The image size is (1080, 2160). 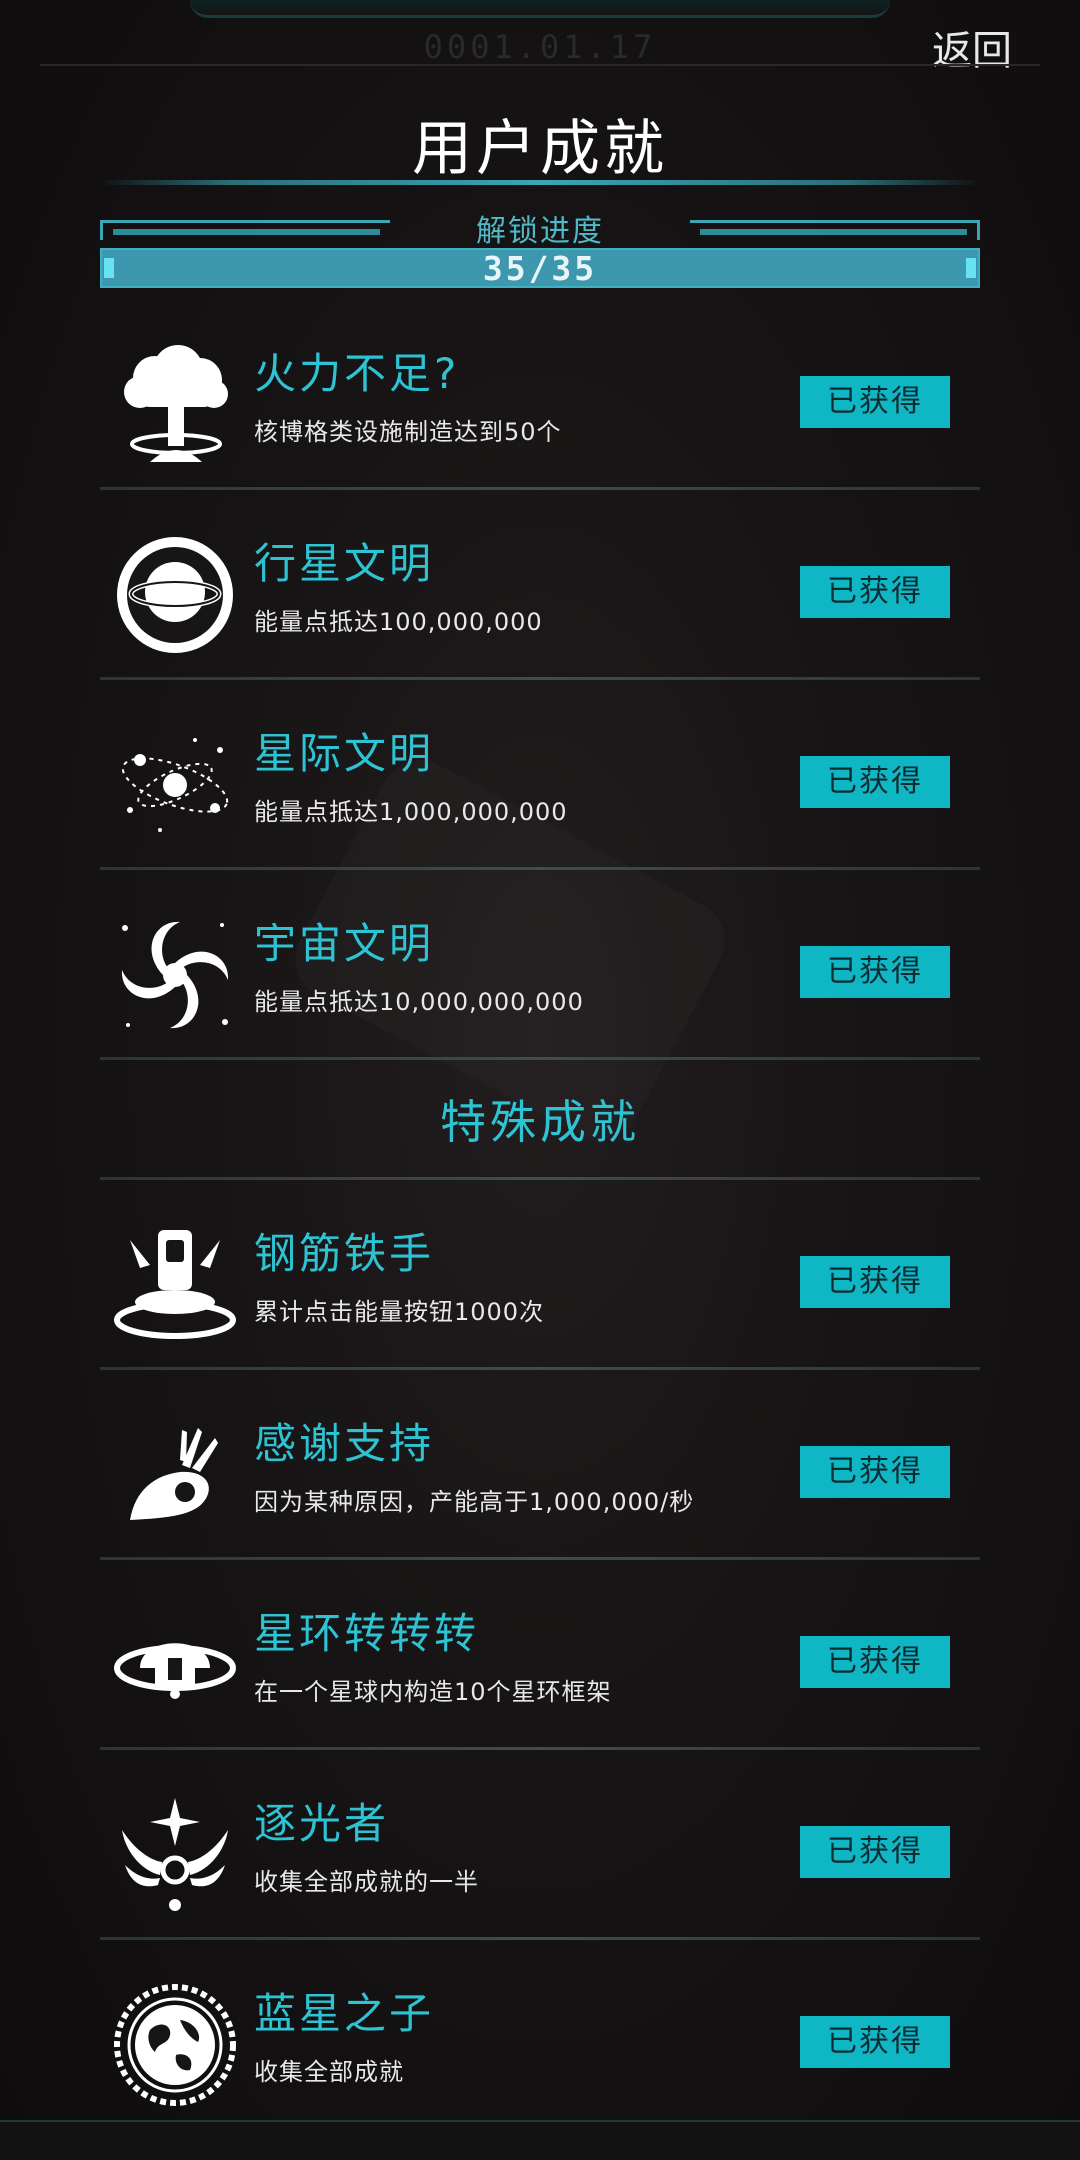 What do you see at coordinates (344, 1253) in the screenshot?
I see `achievement-title: 钢筋铁手` at bounding box center [344, 1253].